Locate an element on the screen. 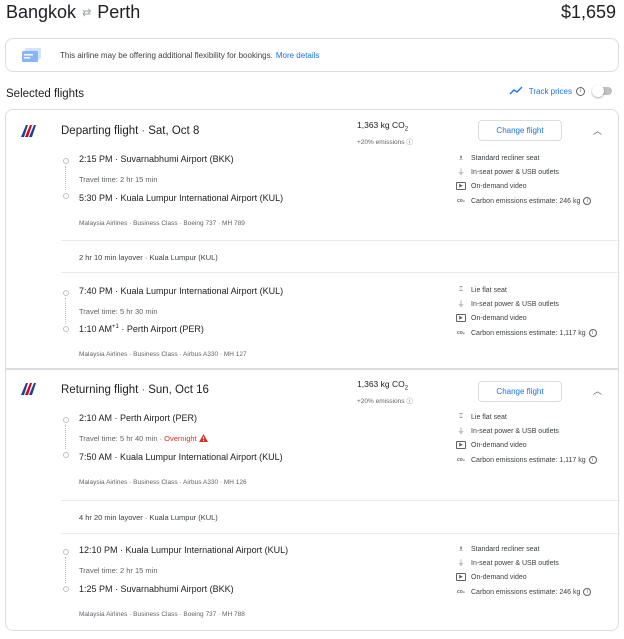 The width and height of the screenshot is (624, 639). total-price: $1,659 is located at coordinates (588, 12).